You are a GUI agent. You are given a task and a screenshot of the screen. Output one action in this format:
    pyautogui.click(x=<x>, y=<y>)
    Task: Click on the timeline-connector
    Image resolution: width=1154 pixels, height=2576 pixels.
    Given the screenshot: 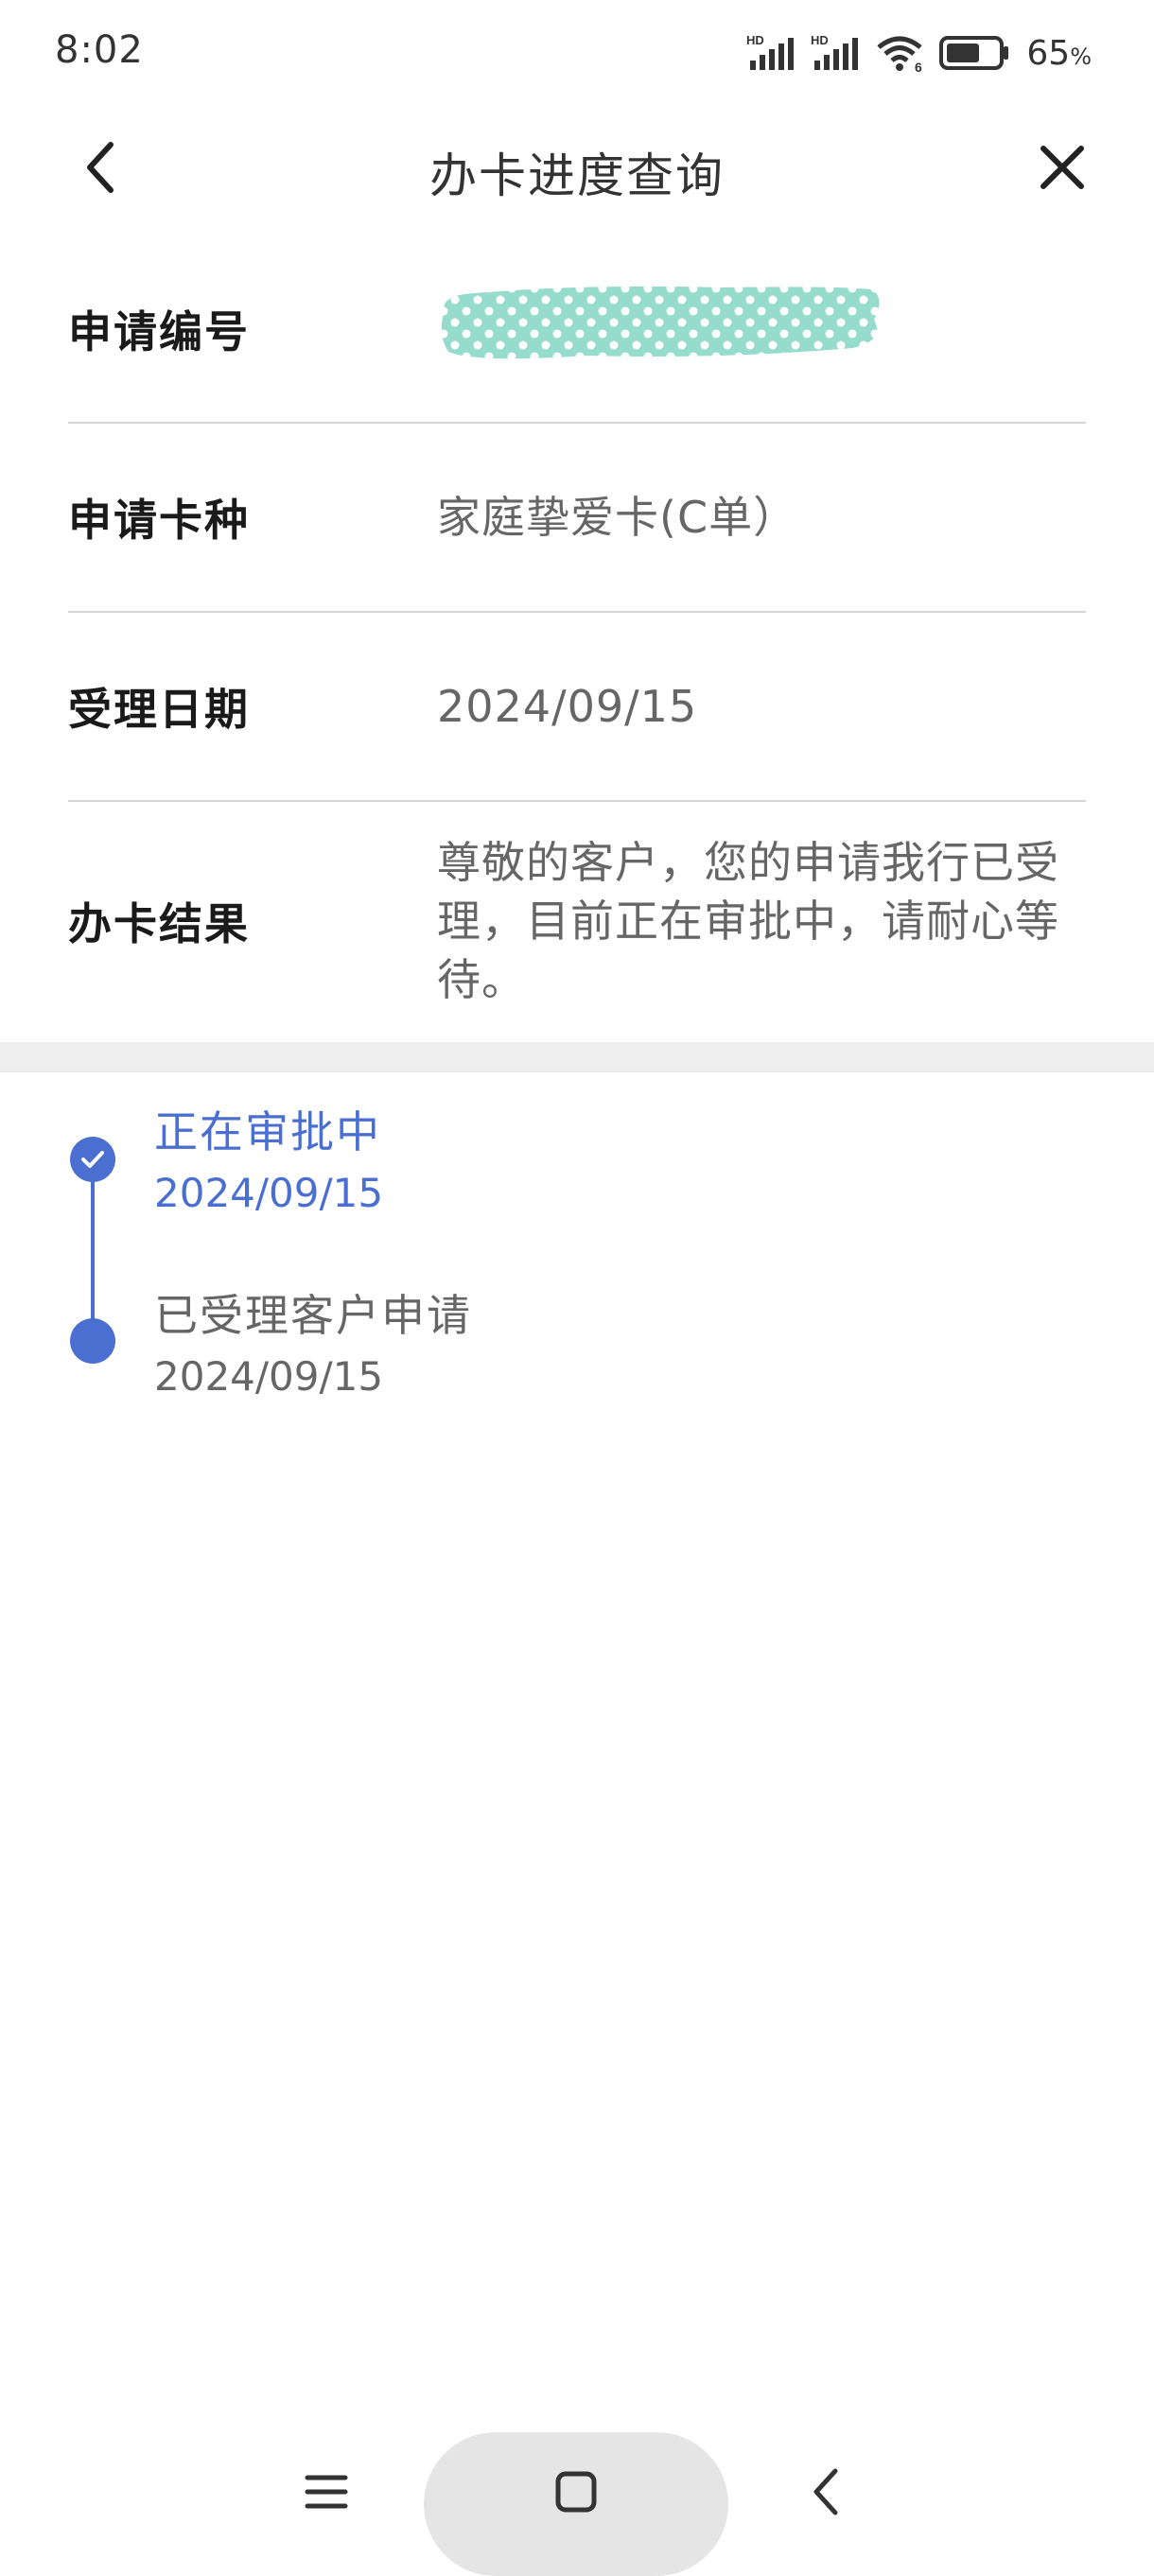 What is the action you would take?
    pyautogui.click(x=93, y=1250)
    